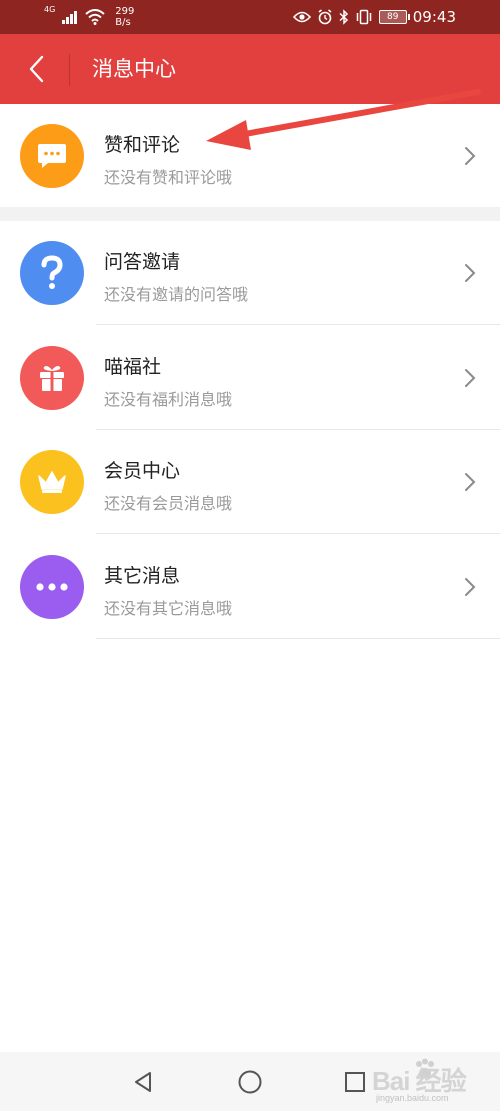  I want to click on status-time: 09:43, so click(434, 17).